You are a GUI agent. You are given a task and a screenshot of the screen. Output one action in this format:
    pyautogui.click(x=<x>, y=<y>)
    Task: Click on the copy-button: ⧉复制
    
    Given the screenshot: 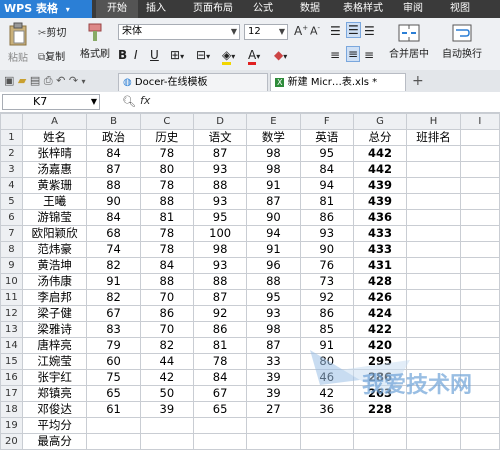 What is the action you would take?
    pyautogui.click(x=51, y=55)
    